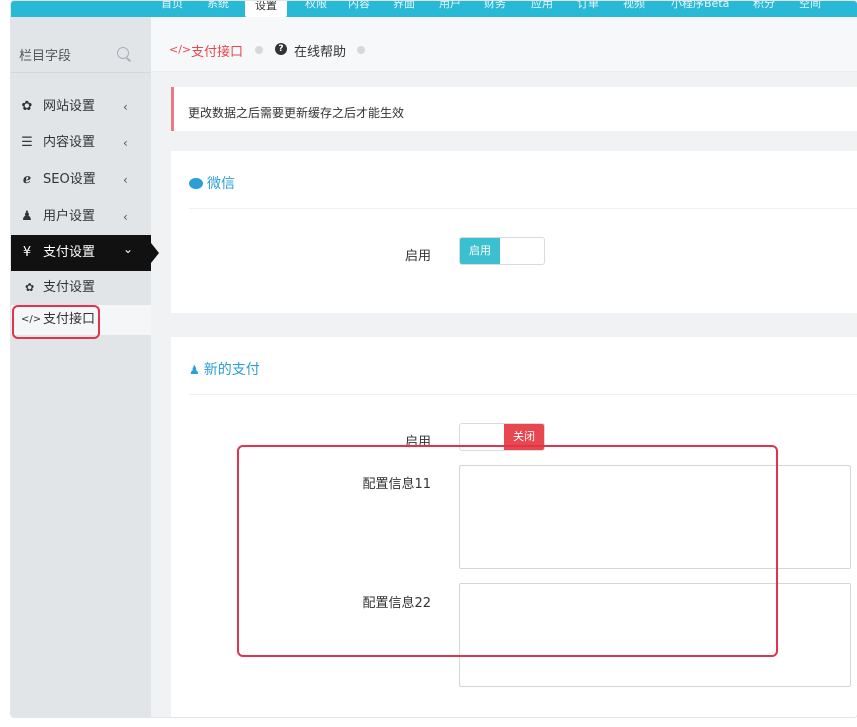 This screenshot has height=727, width=857. What do you see at coordinates (316, 6) in the screenshot?
I see `nav-permissions: 权限` at bounding box center [316, 6].